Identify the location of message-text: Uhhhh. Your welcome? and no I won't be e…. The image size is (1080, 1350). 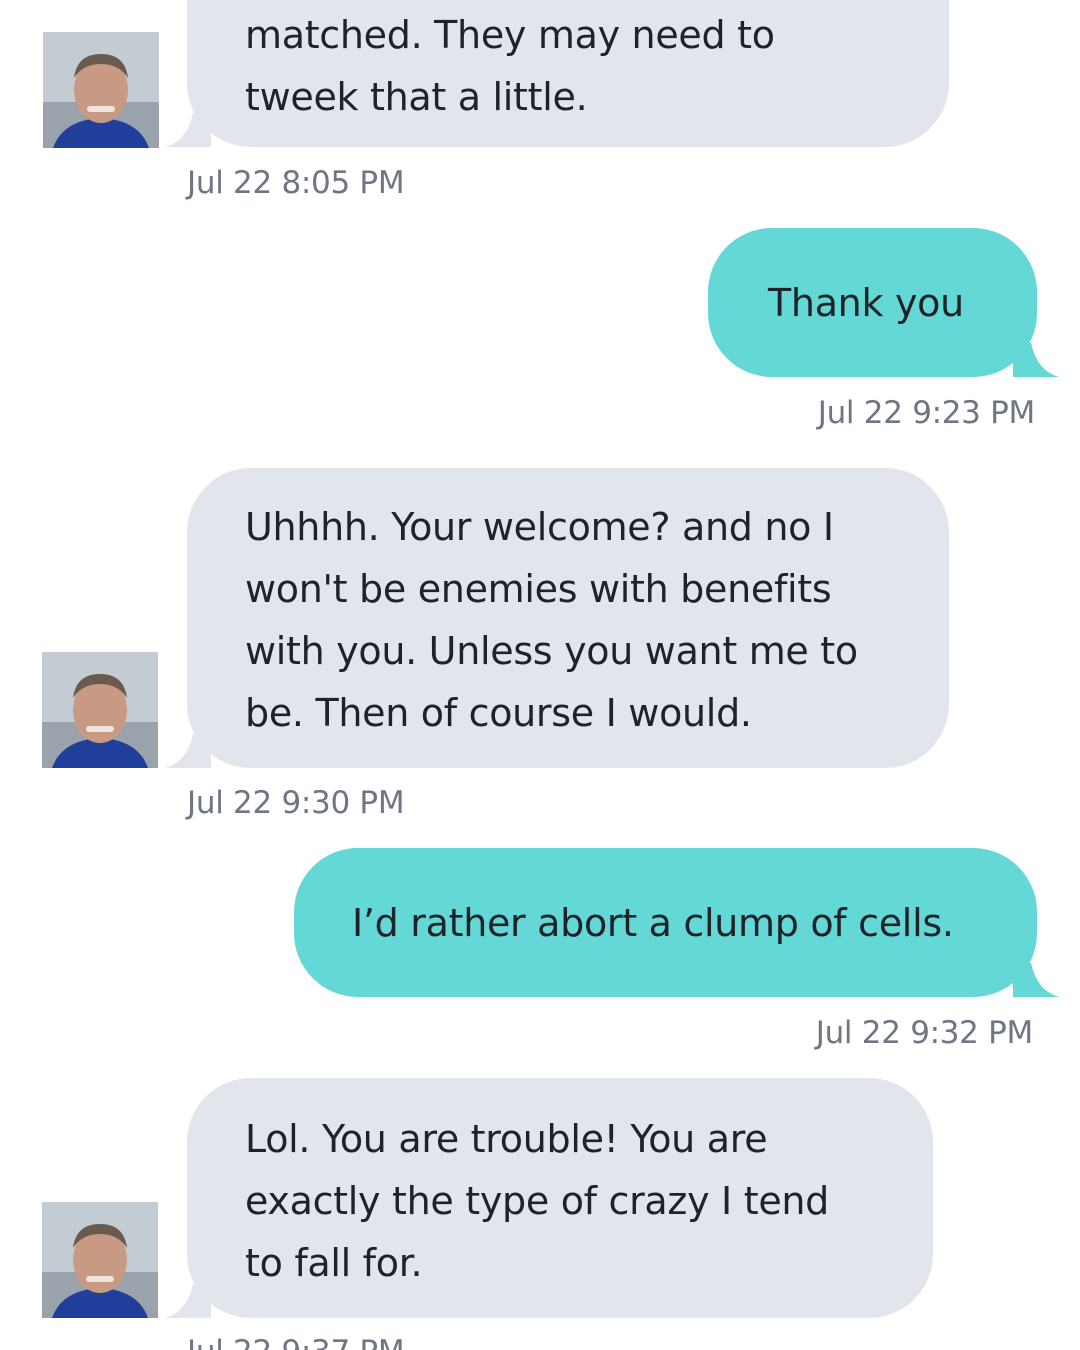
(551, 620).